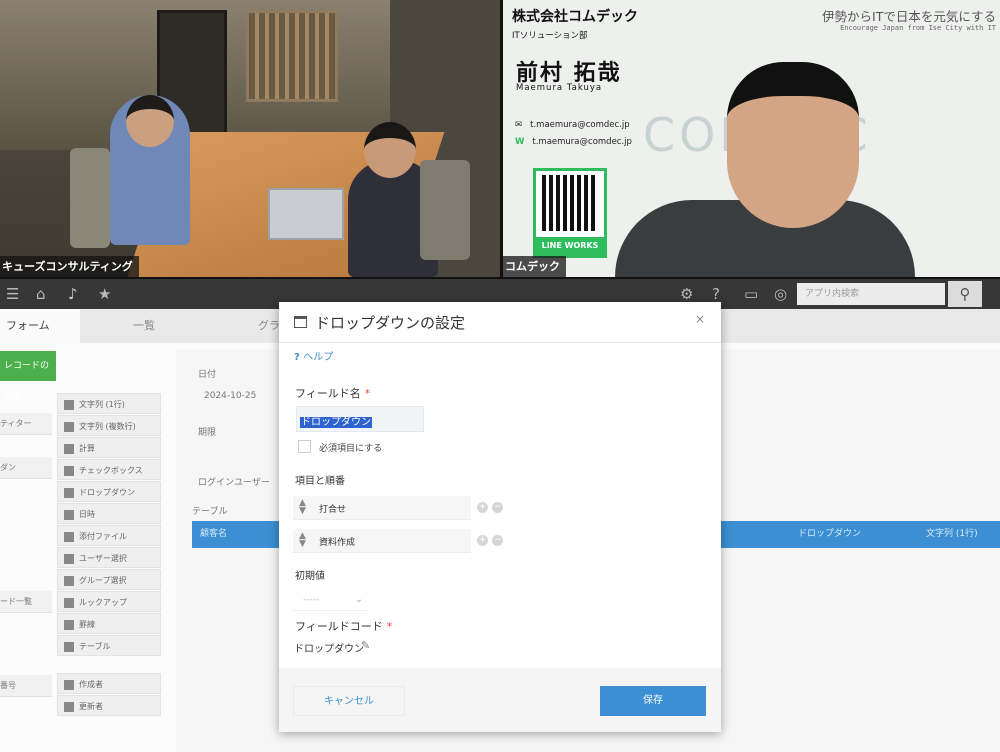 The width and height of the screenshot is (1000, 752). Describe the element at coordinates (320, 481) in the screenshot. I see `items-label: 項目と順番` at that location.